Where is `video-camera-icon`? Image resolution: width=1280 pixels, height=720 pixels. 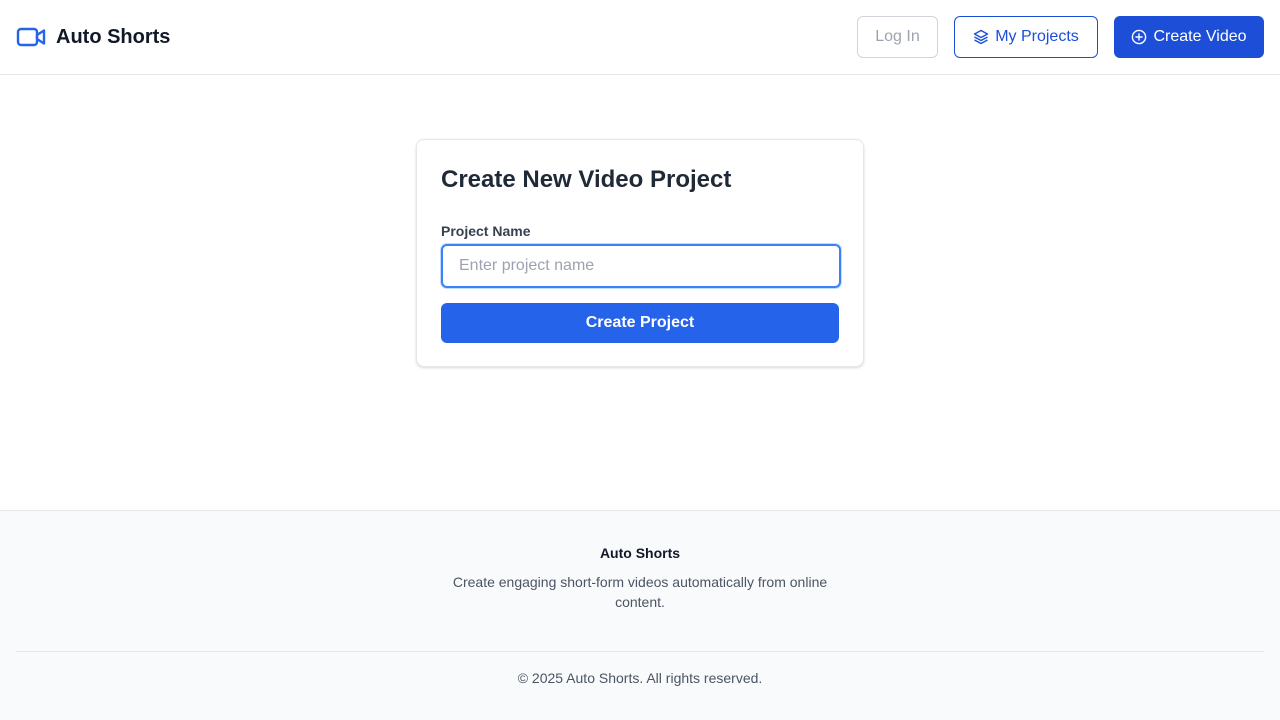 video-camera-icon is located at coordinates (31, 37).